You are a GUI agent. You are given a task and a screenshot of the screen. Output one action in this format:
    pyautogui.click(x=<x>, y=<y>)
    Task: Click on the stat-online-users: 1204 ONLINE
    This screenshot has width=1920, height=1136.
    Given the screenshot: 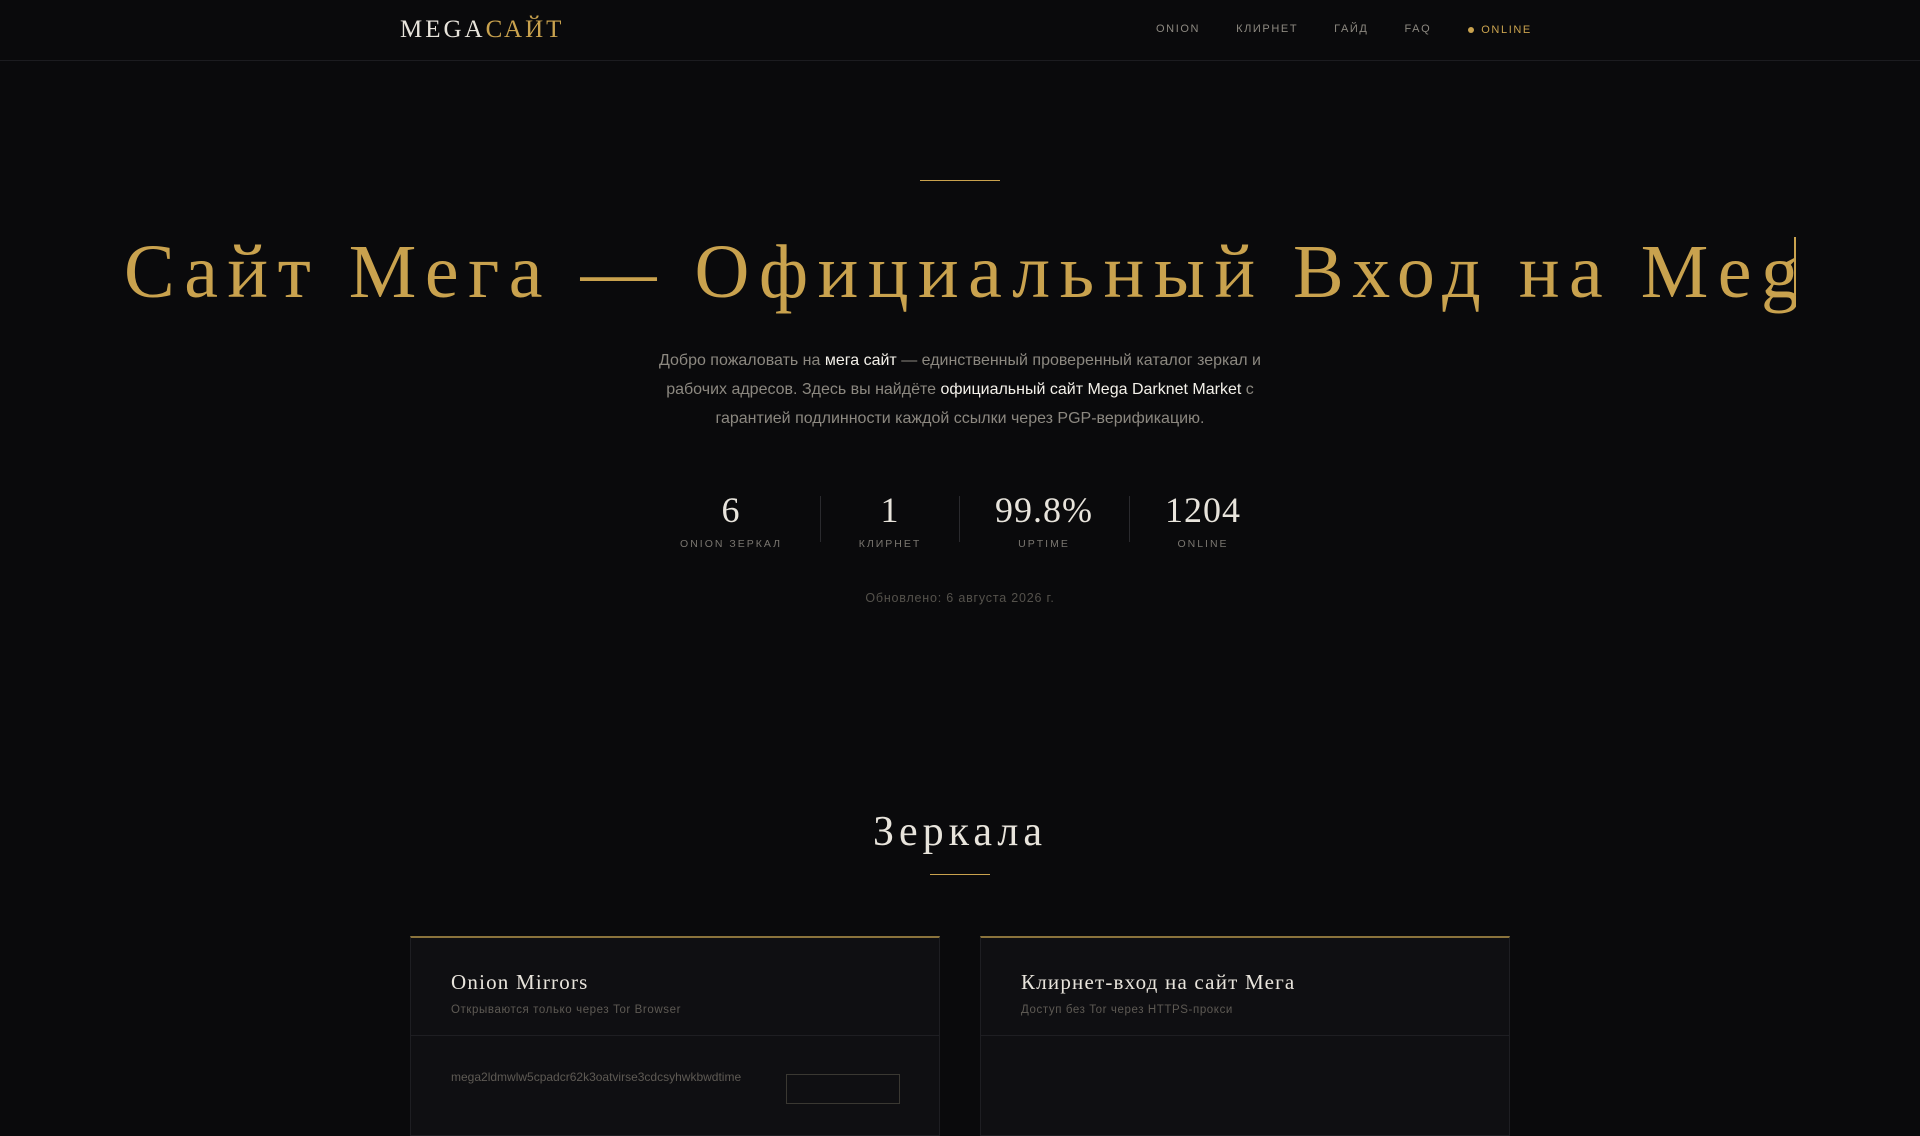 What is the action you would take?
    pyautogui.click(x=1203, y=521)
    